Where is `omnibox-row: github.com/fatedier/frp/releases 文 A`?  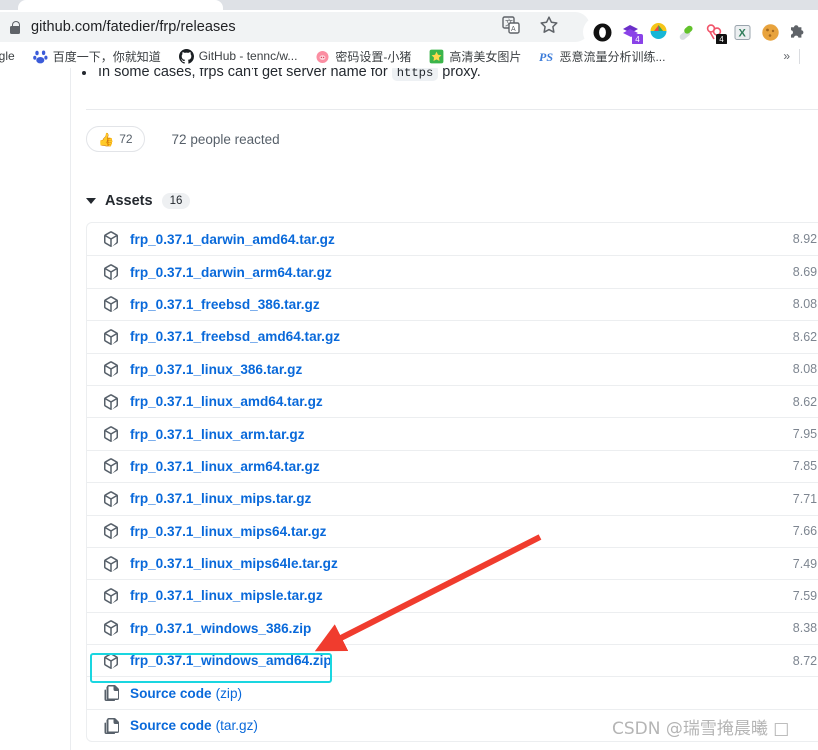 omnibox-row: github.com/fatedier/frp/releases 文 A is located at coordinates (409, 28).